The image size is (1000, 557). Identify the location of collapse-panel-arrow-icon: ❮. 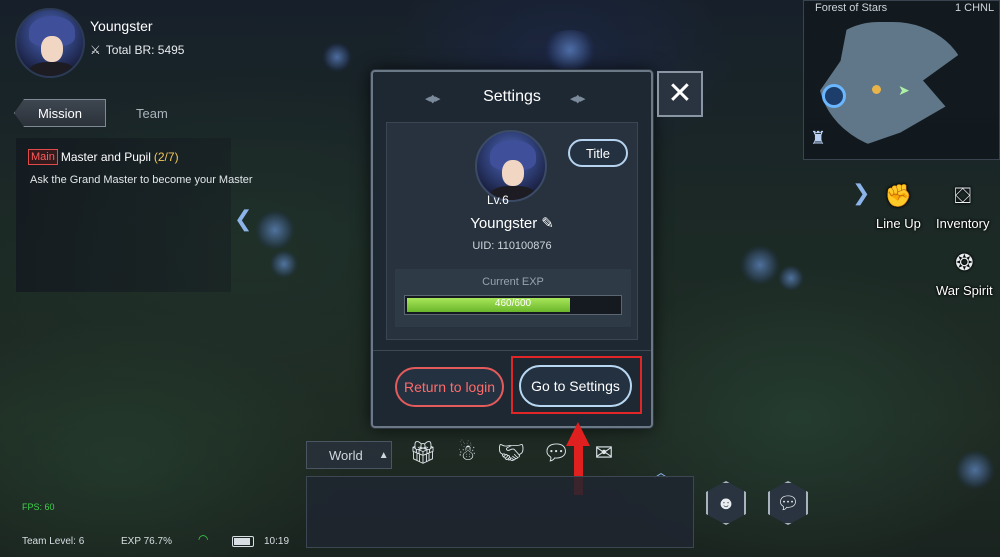
(243, 219).